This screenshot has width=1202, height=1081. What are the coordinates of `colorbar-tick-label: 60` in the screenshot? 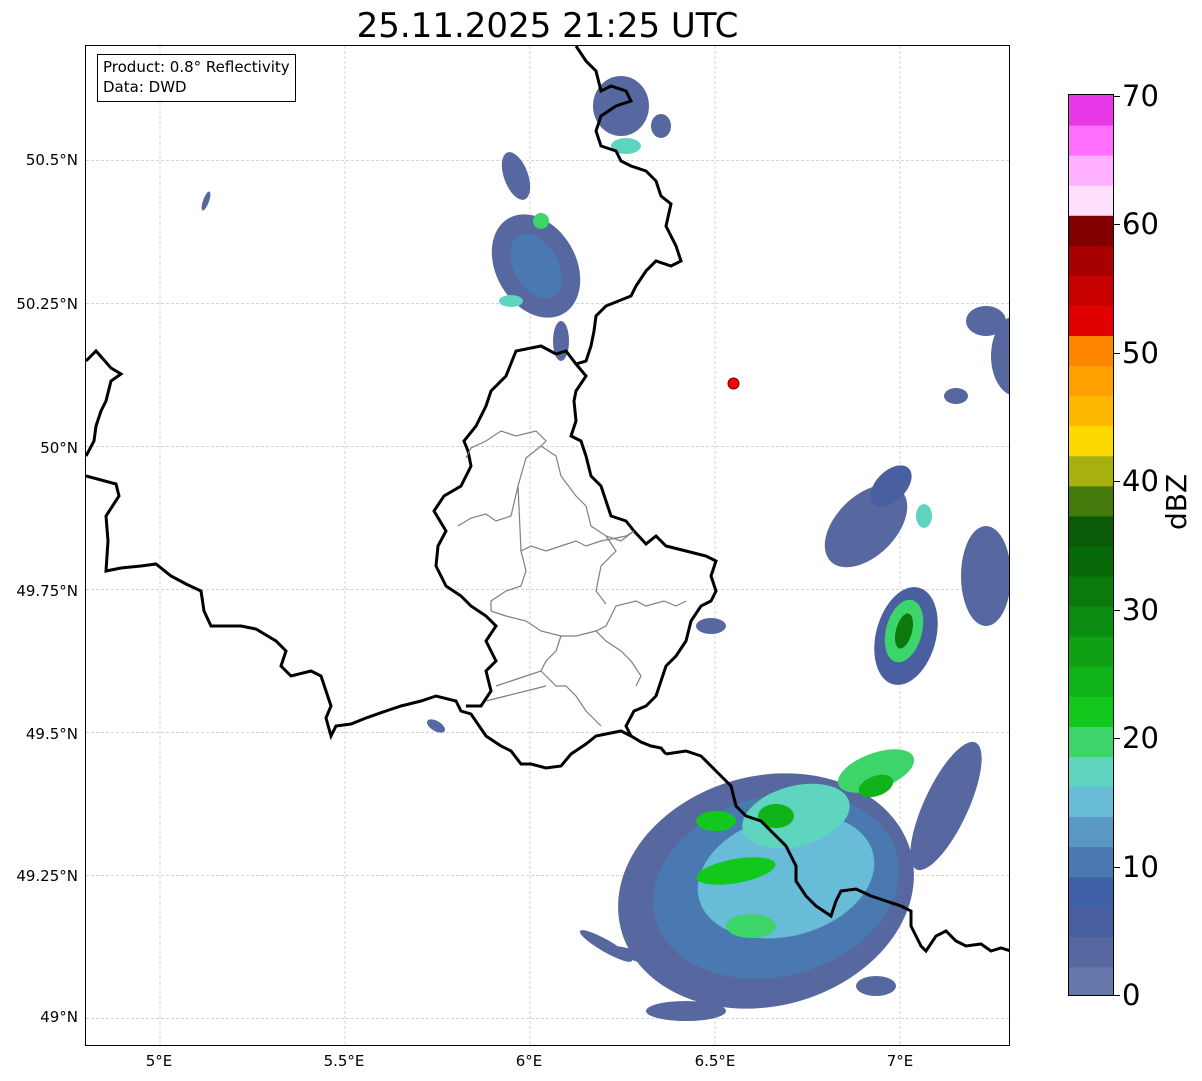 It's located at (1140, 224).